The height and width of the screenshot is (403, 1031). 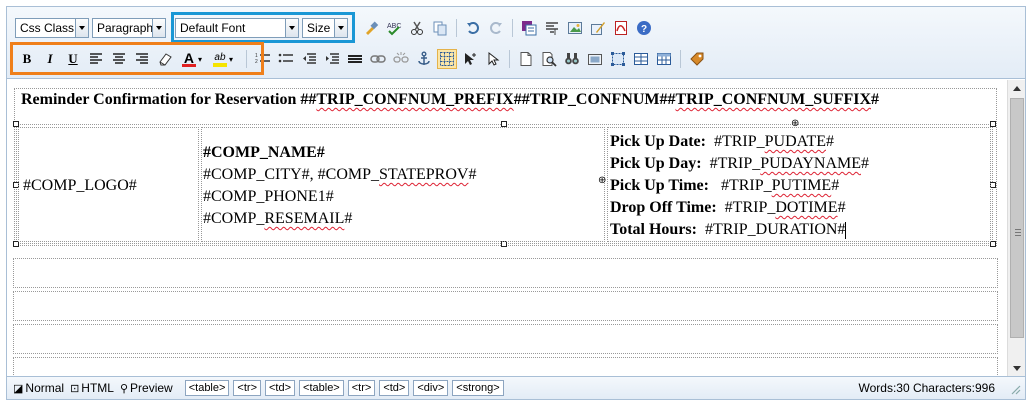 I want to click on paste-text-button, so click(x=552, y=28).